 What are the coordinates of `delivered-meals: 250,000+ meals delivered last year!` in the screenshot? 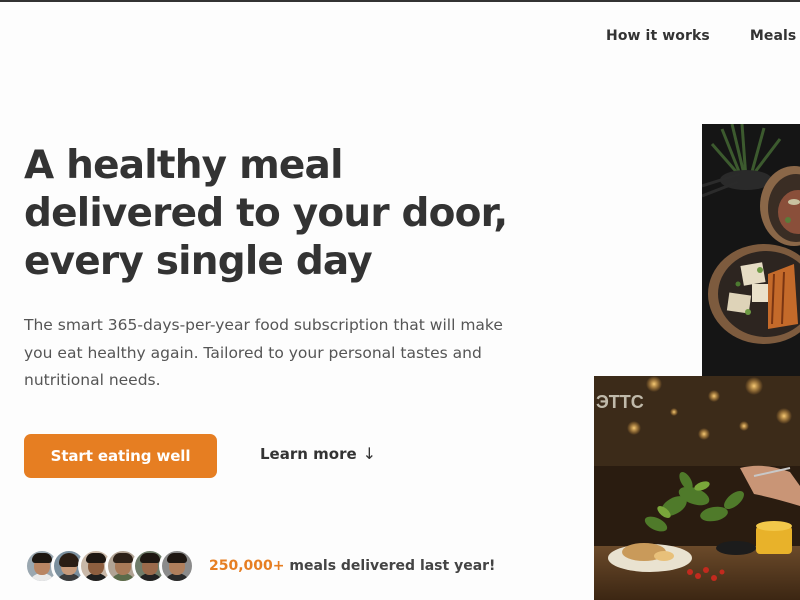 It's located at (259, 566).